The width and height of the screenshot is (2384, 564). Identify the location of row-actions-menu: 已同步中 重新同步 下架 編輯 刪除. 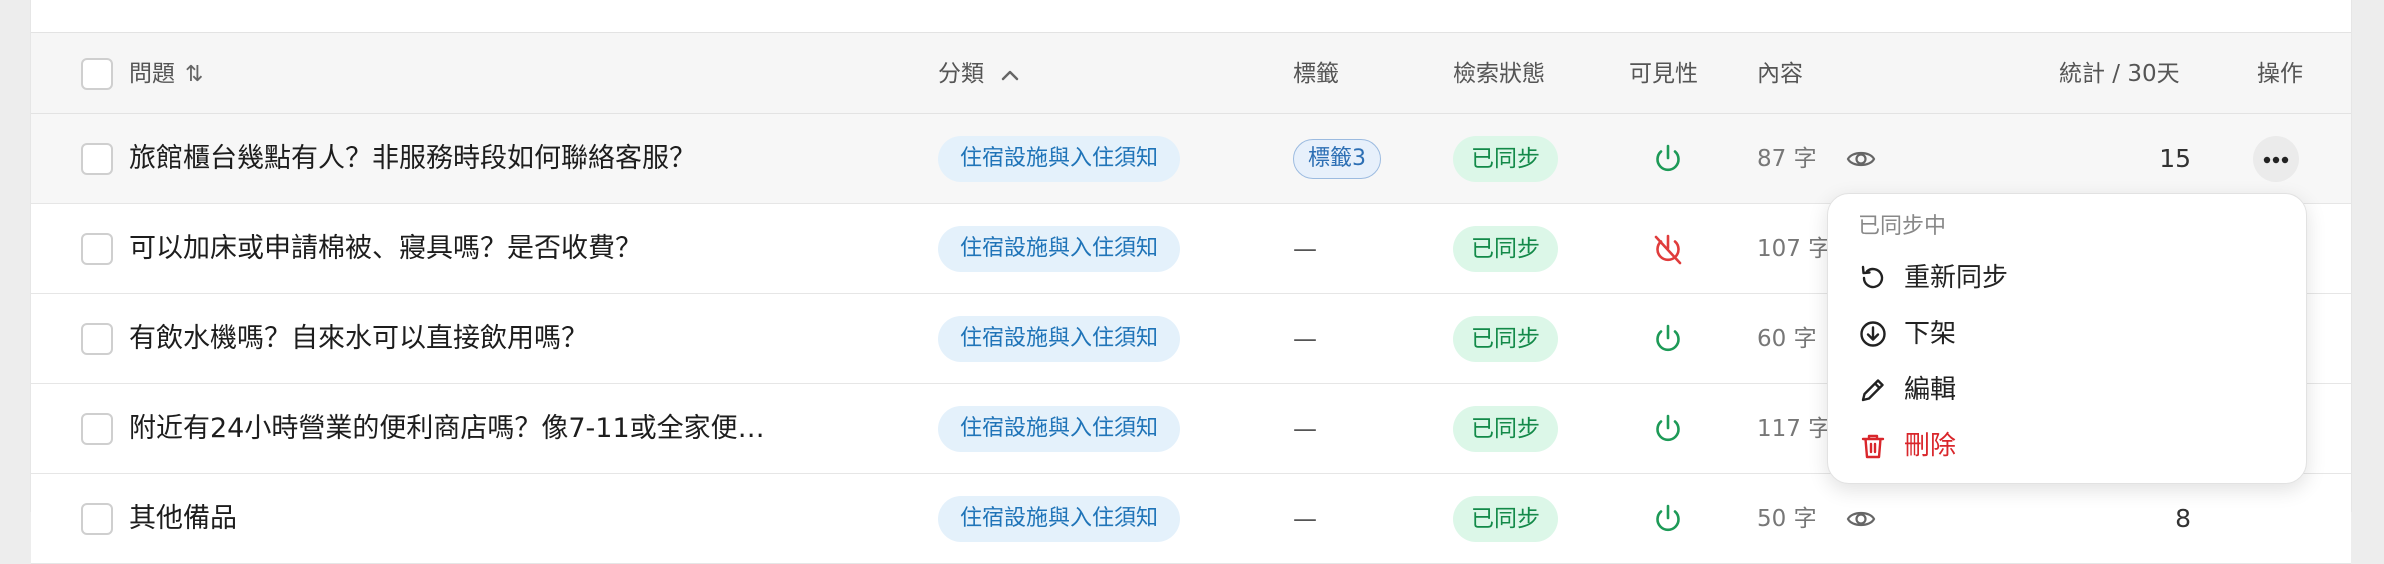
(2067, 338).